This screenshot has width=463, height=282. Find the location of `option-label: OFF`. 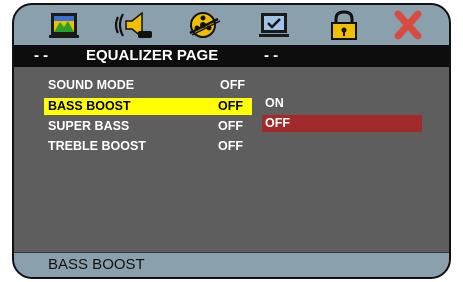

option-label: OFF is located at coordinates (277, 123).